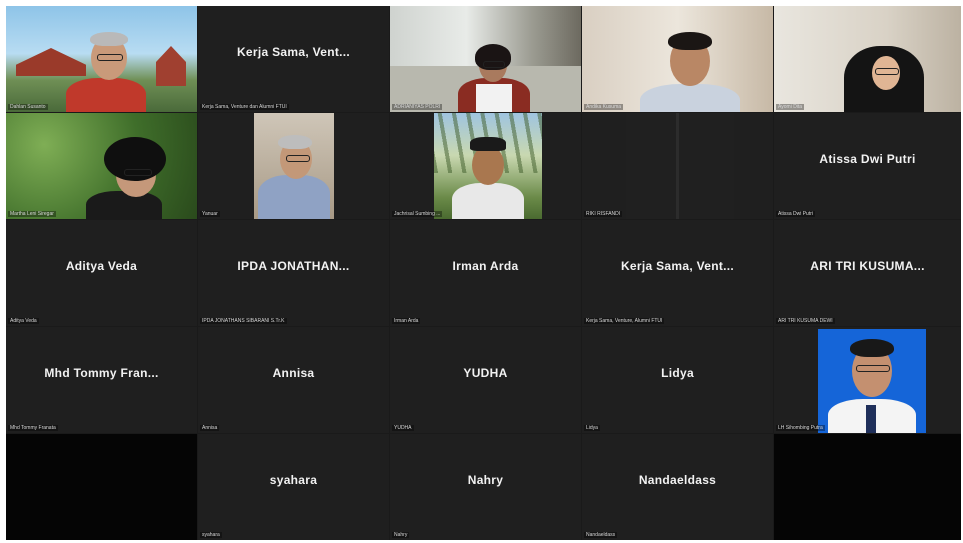  Describe the element at coordinates (293, 480) in the screenshot. I see `participant-display-name: syahara` at that location.